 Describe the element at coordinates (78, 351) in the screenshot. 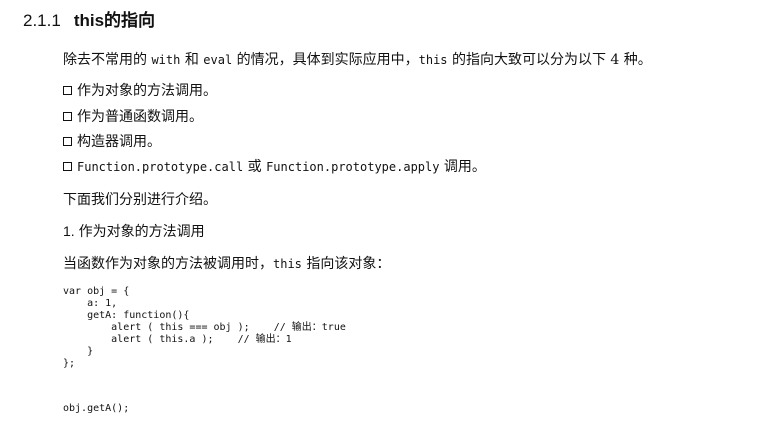

I see `code-line: }` at that location.